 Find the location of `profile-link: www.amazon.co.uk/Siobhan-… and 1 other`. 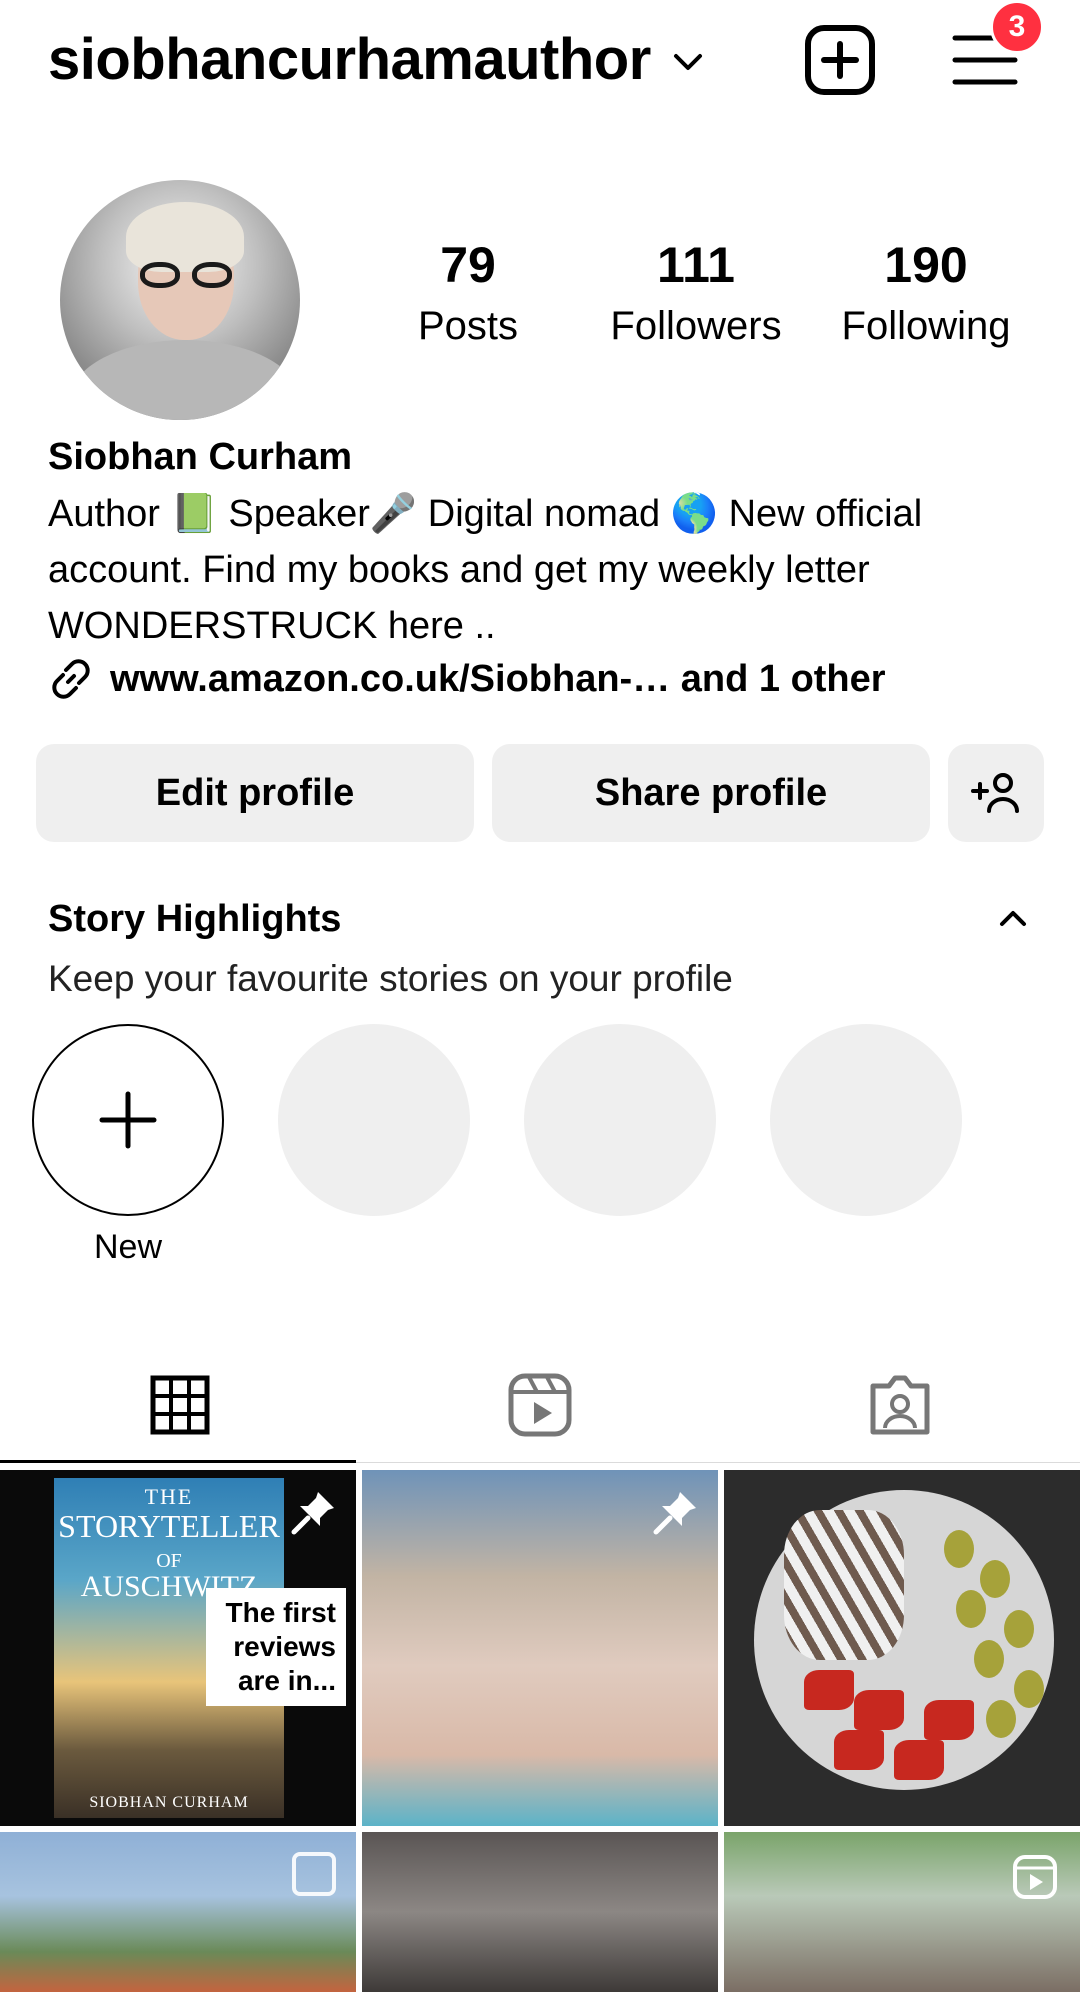

profile-link: www.amazon.co.uk/Siobhan-… and 1 other is located at coordinates (467, 679).